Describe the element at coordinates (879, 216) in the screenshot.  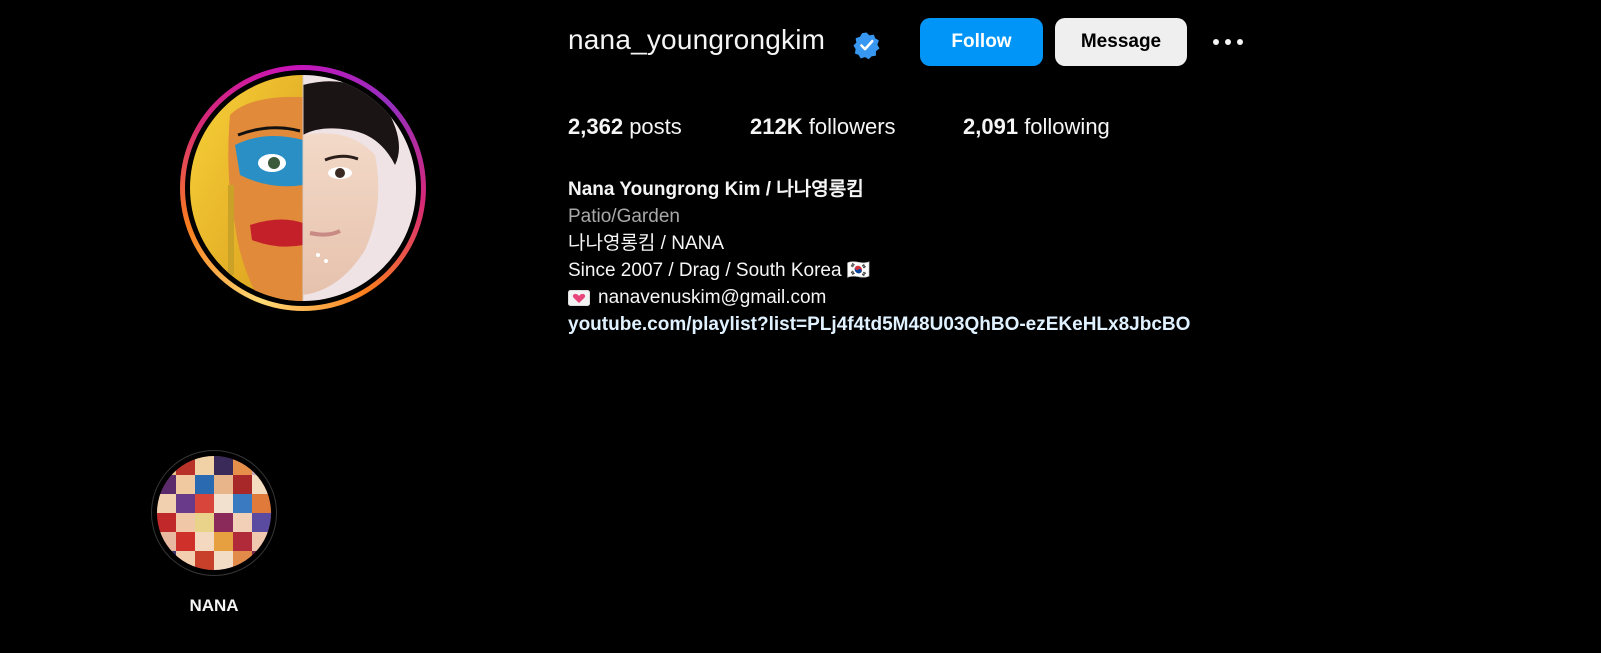
I see `profile-category: Patio/Garden` at that location.